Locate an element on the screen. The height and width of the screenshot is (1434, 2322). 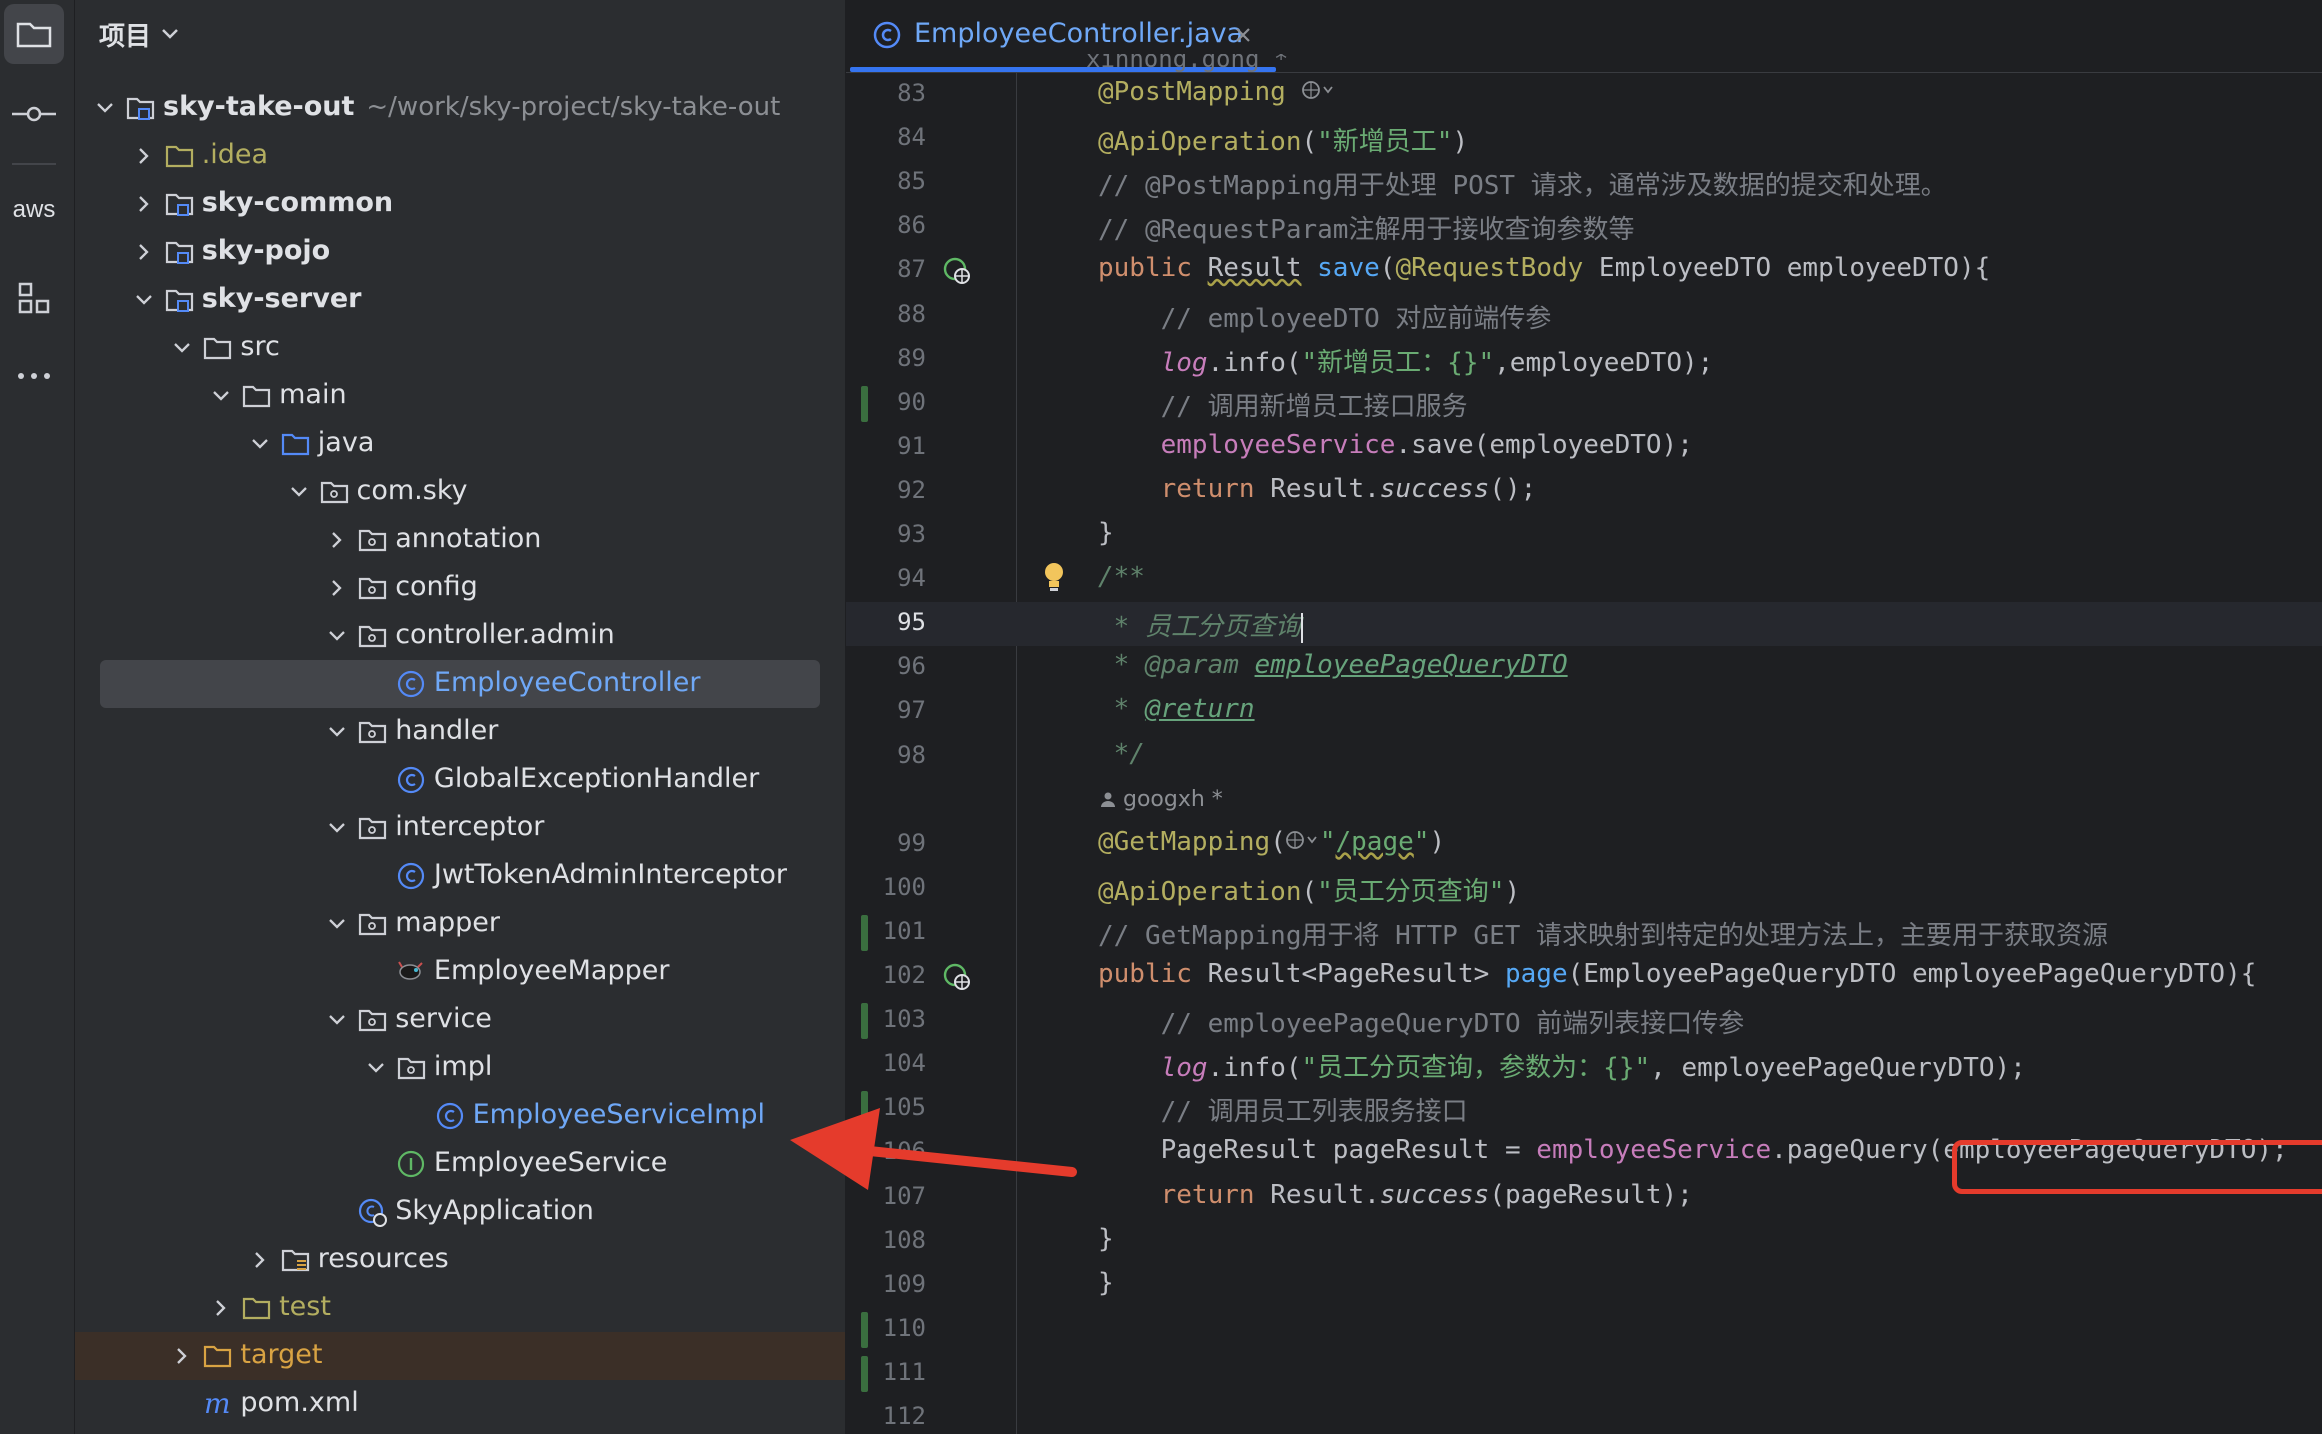
code-line-109: 109} is located at coordinates (1584, 1286).